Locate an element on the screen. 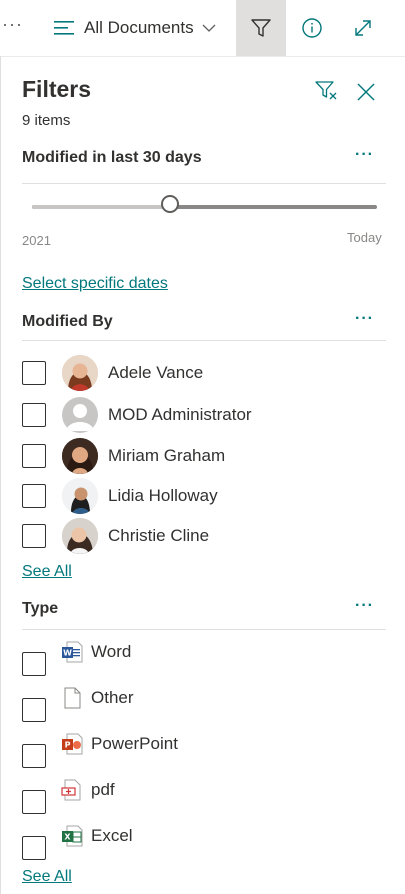  default-avatar-icon is located at coordinates (80, 415).